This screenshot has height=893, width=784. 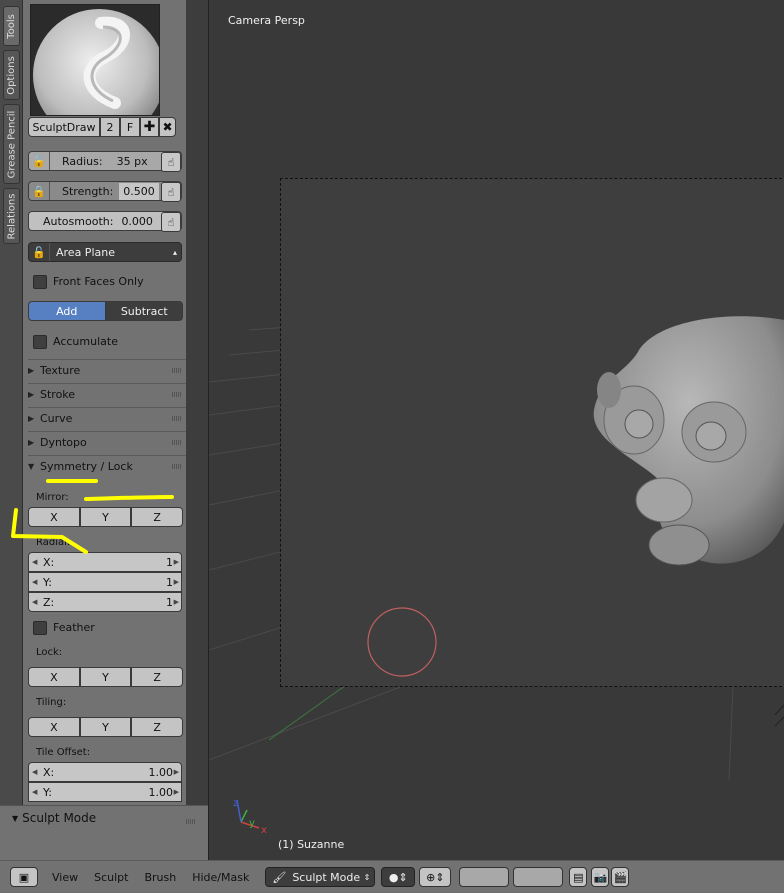 I want to click on brush-name-field: SculptDraw, so click(x=64, y=127).